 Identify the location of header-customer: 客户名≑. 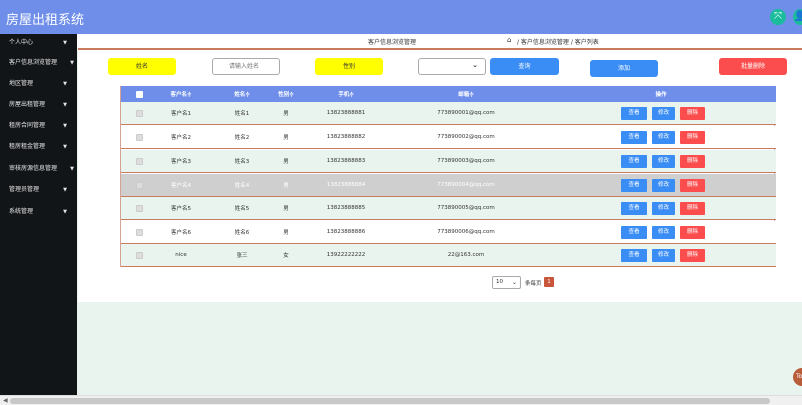
(181, 94).